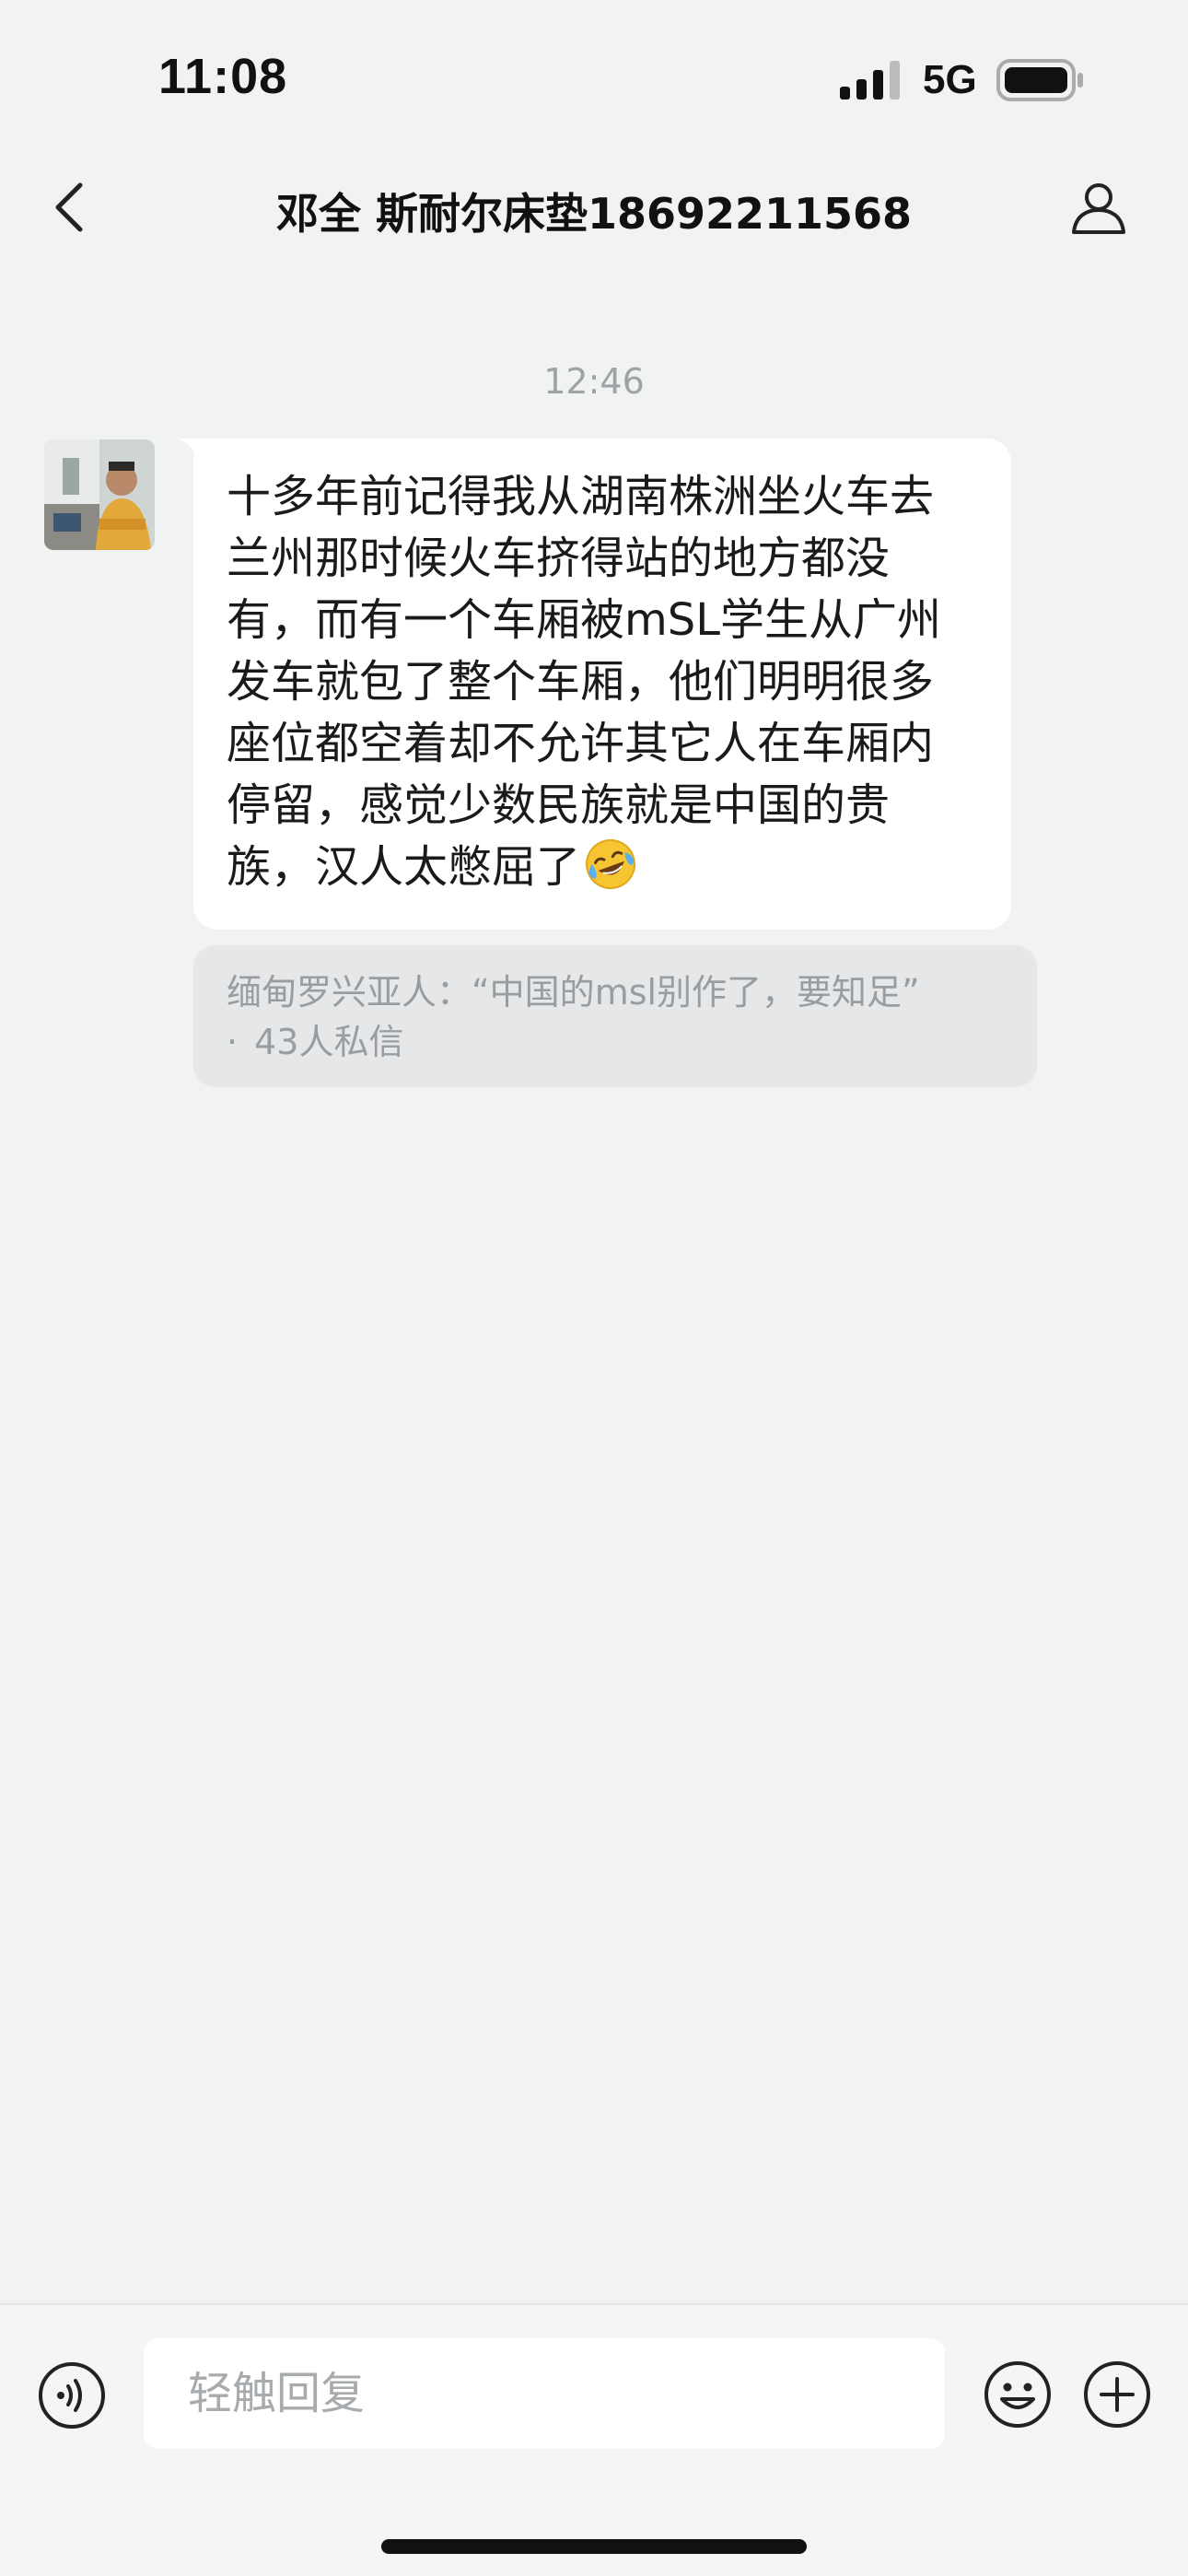 The height and width of the screenshot is (2576, 1188). What do you see at coordinates (559, 558) in the screenshot?
I see `message-line: 兰州那时候火车挤得站的地方都没` at bounding box center [559, 558].